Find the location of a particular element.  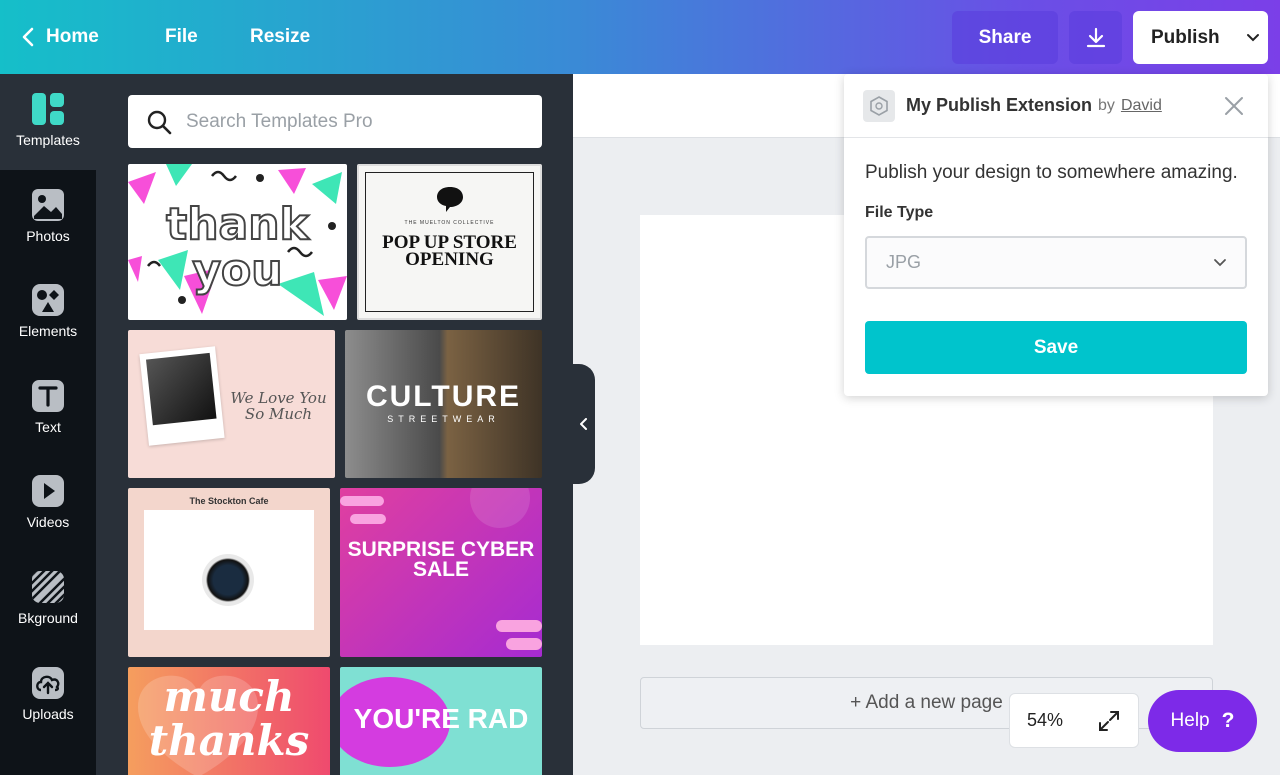

help-label: Help is located at coordinates (1190, 720).